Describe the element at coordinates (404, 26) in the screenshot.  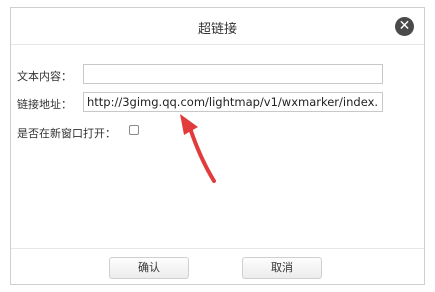
I see `close-icon: ✕` at that location.